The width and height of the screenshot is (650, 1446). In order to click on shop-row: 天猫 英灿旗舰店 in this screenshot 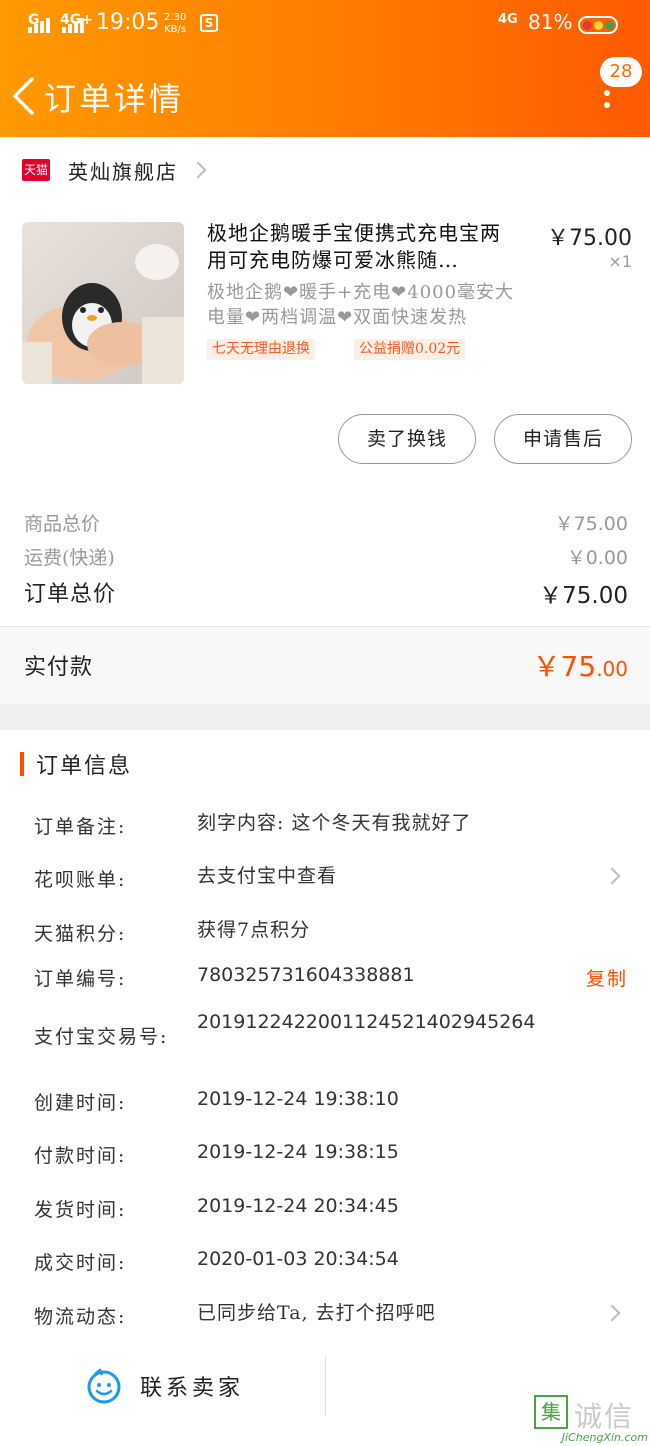, I will do `click(325, 170)`.